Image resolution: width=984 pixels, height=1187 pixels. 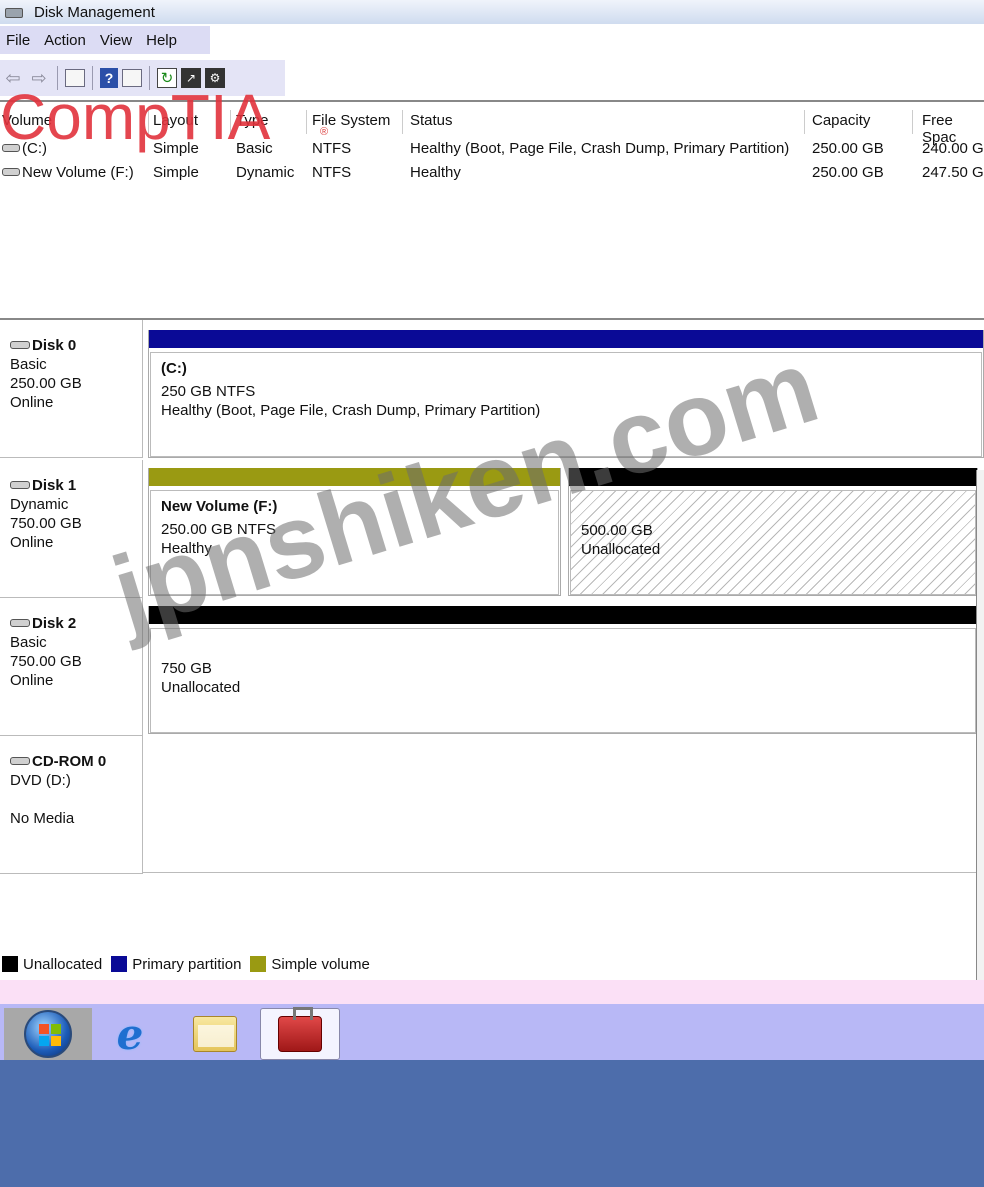 What do you see at coordinates (773, 542) in the screenshot?
I see `partition-body: 500.00 GB Unallocated` at bounding box center [773, 542].